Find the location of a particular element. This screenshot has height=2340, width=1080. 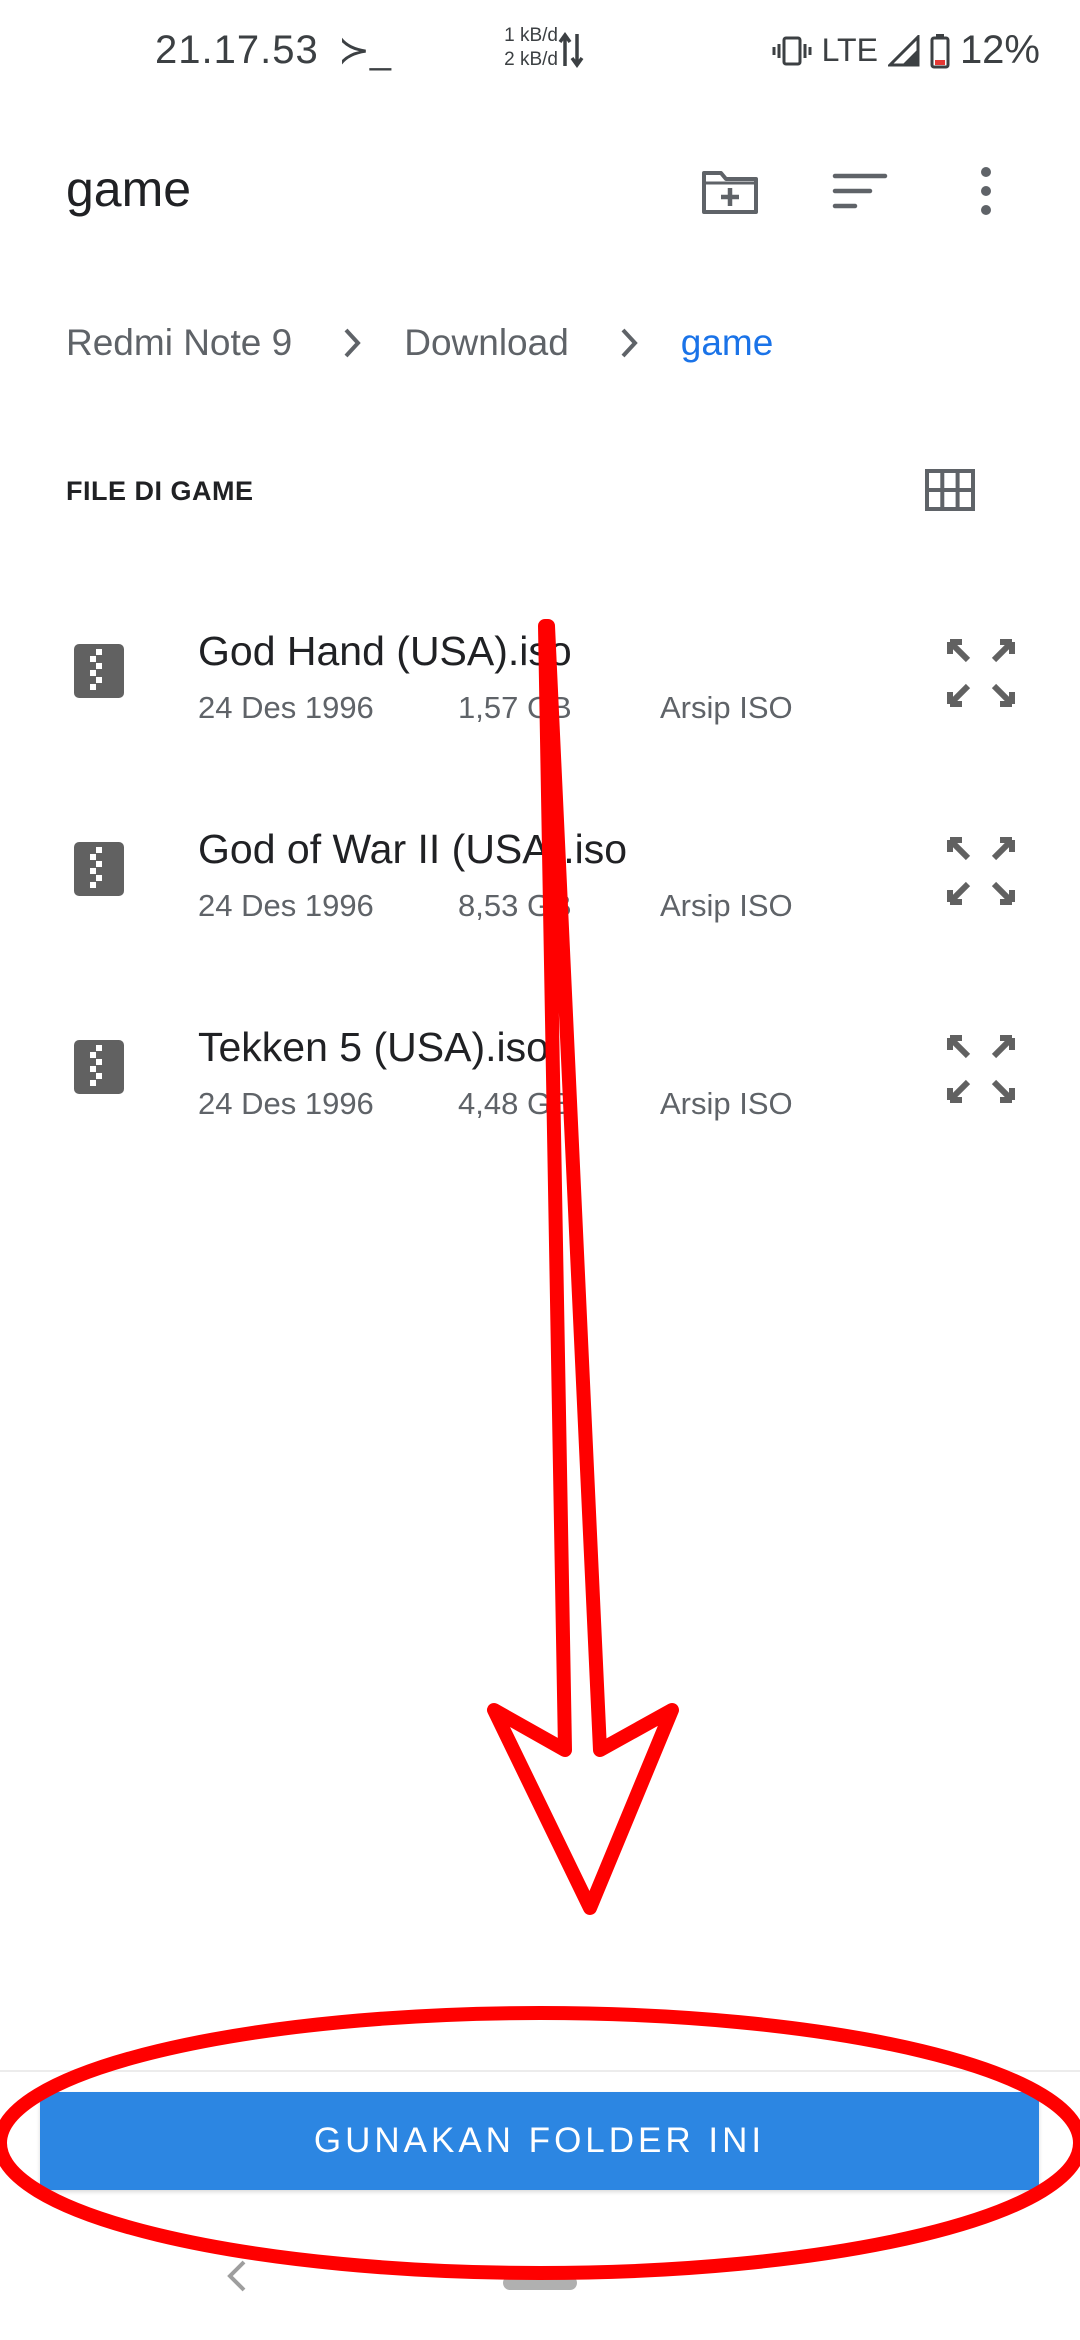

file-size: 8,53 GB is located at coordinates (515, 905).